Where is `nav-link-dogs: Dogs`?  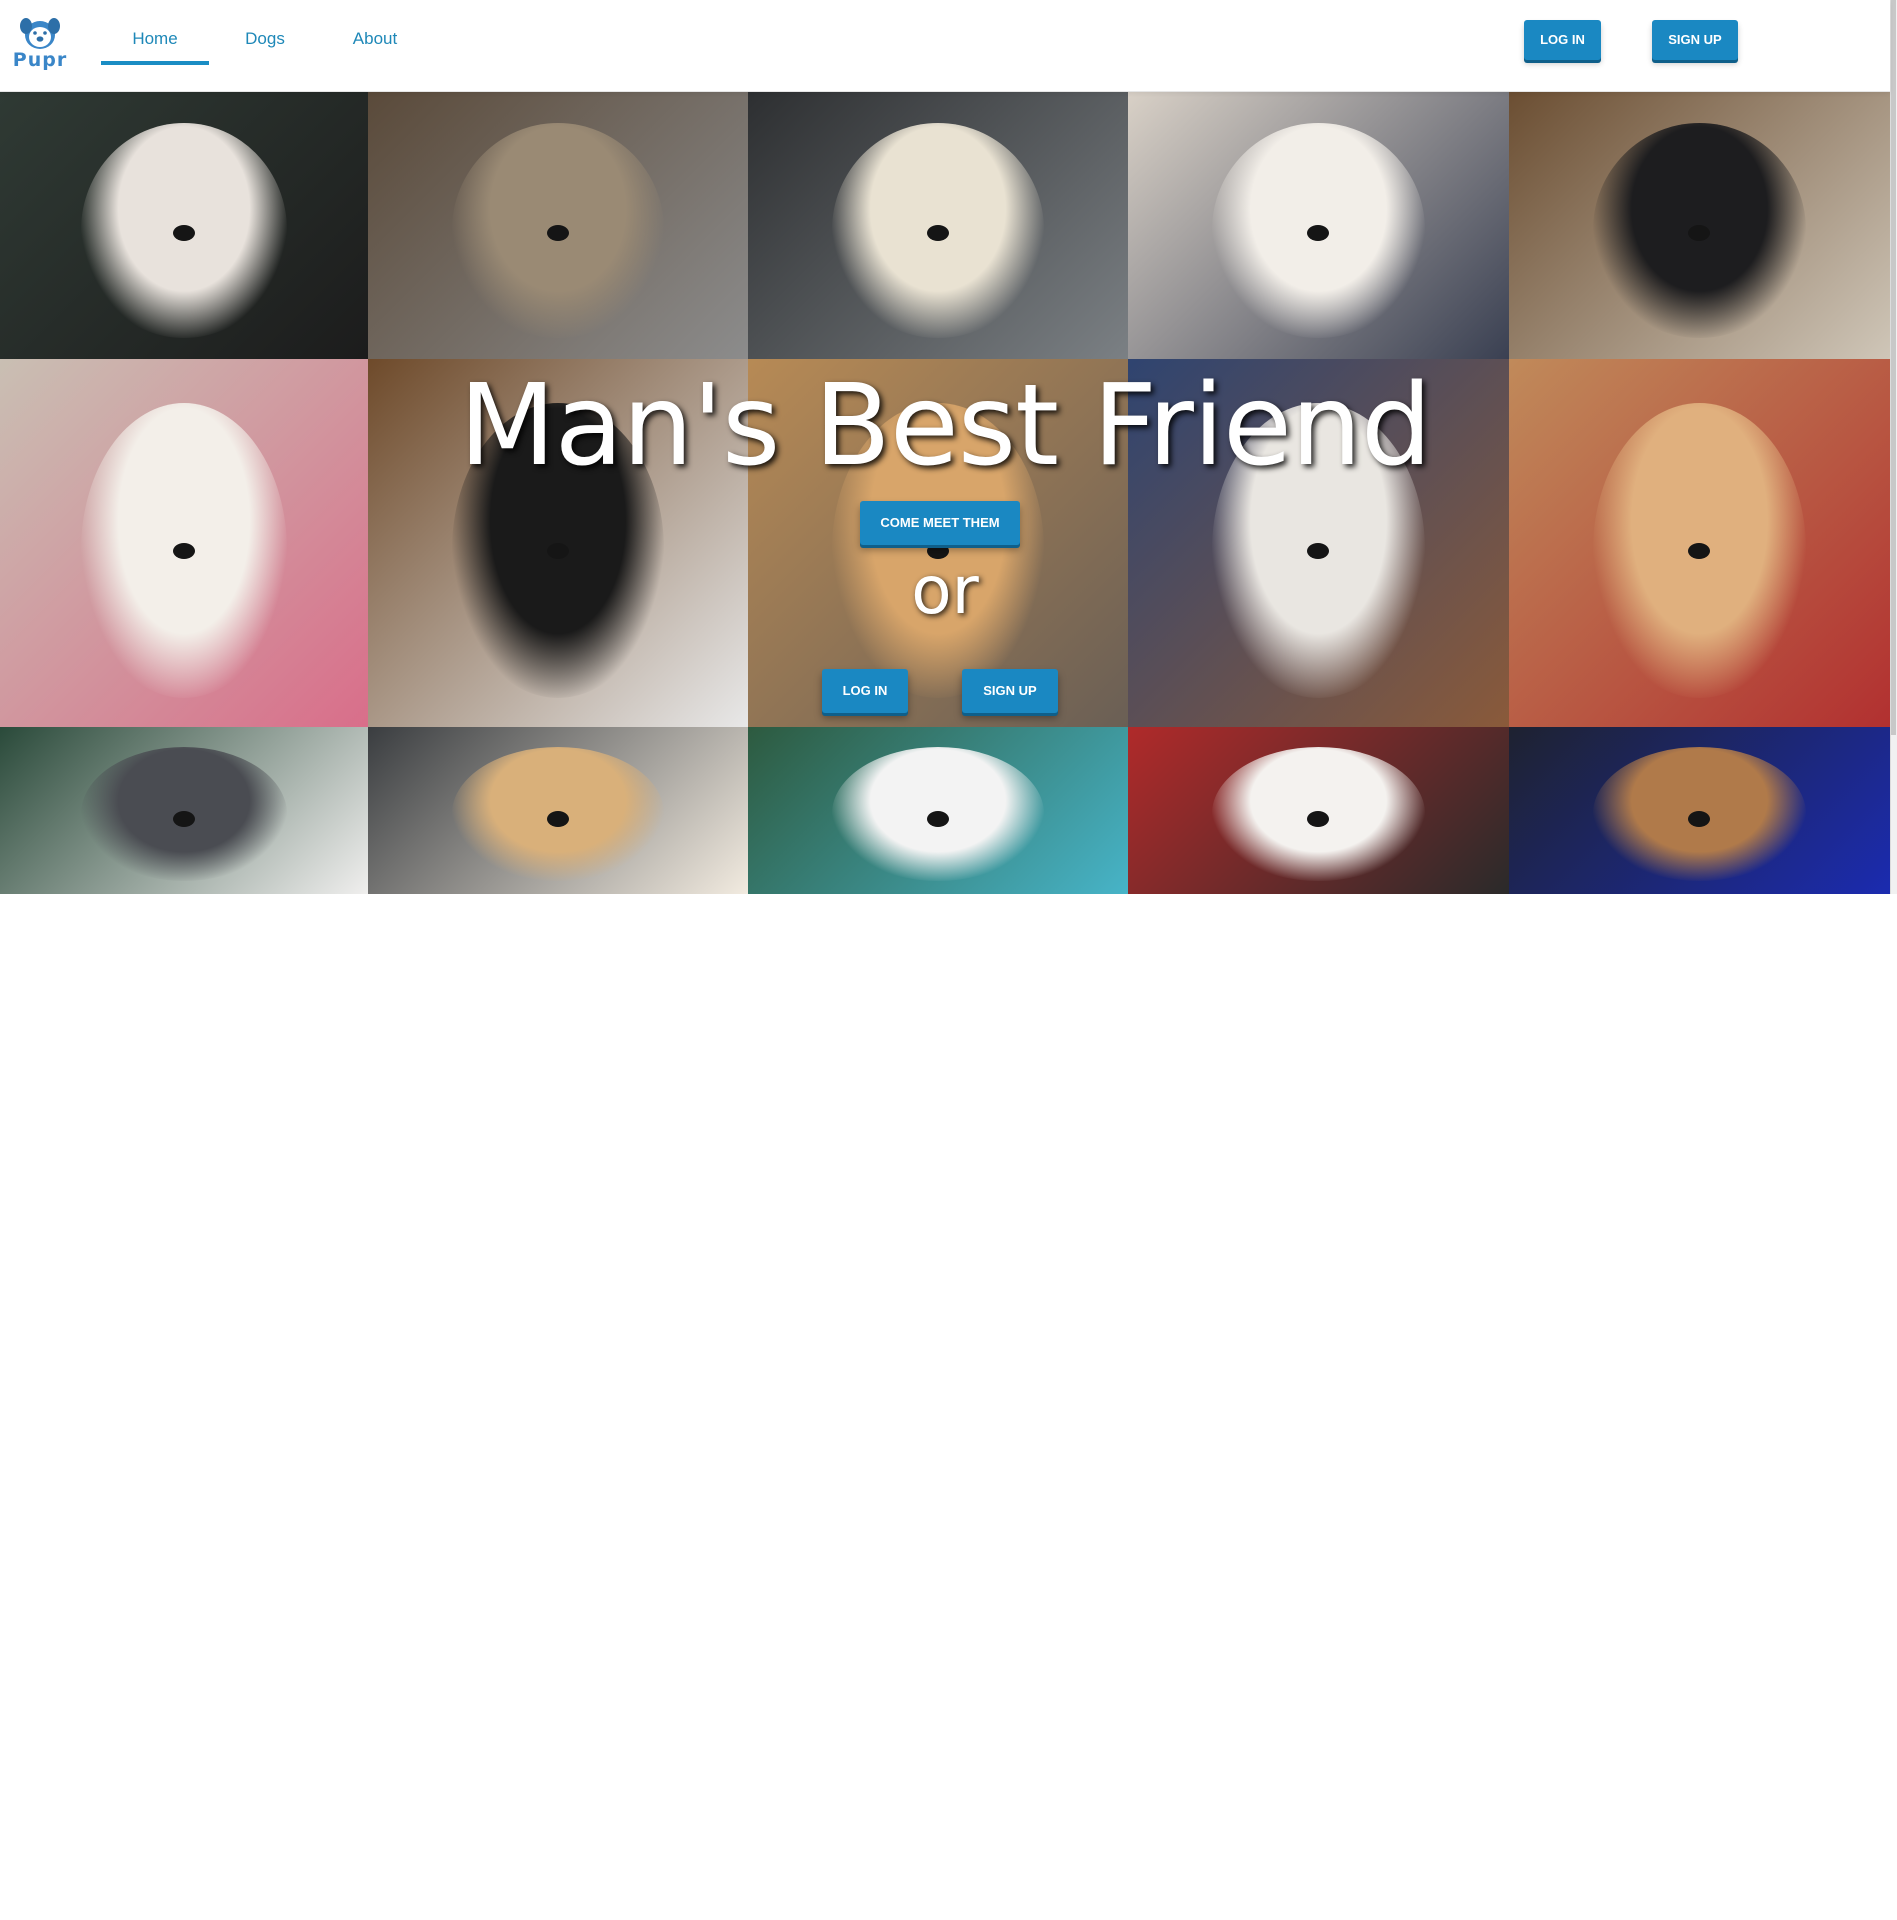 nav-link-dogs: Dogs is located at coordinates (265, 45).